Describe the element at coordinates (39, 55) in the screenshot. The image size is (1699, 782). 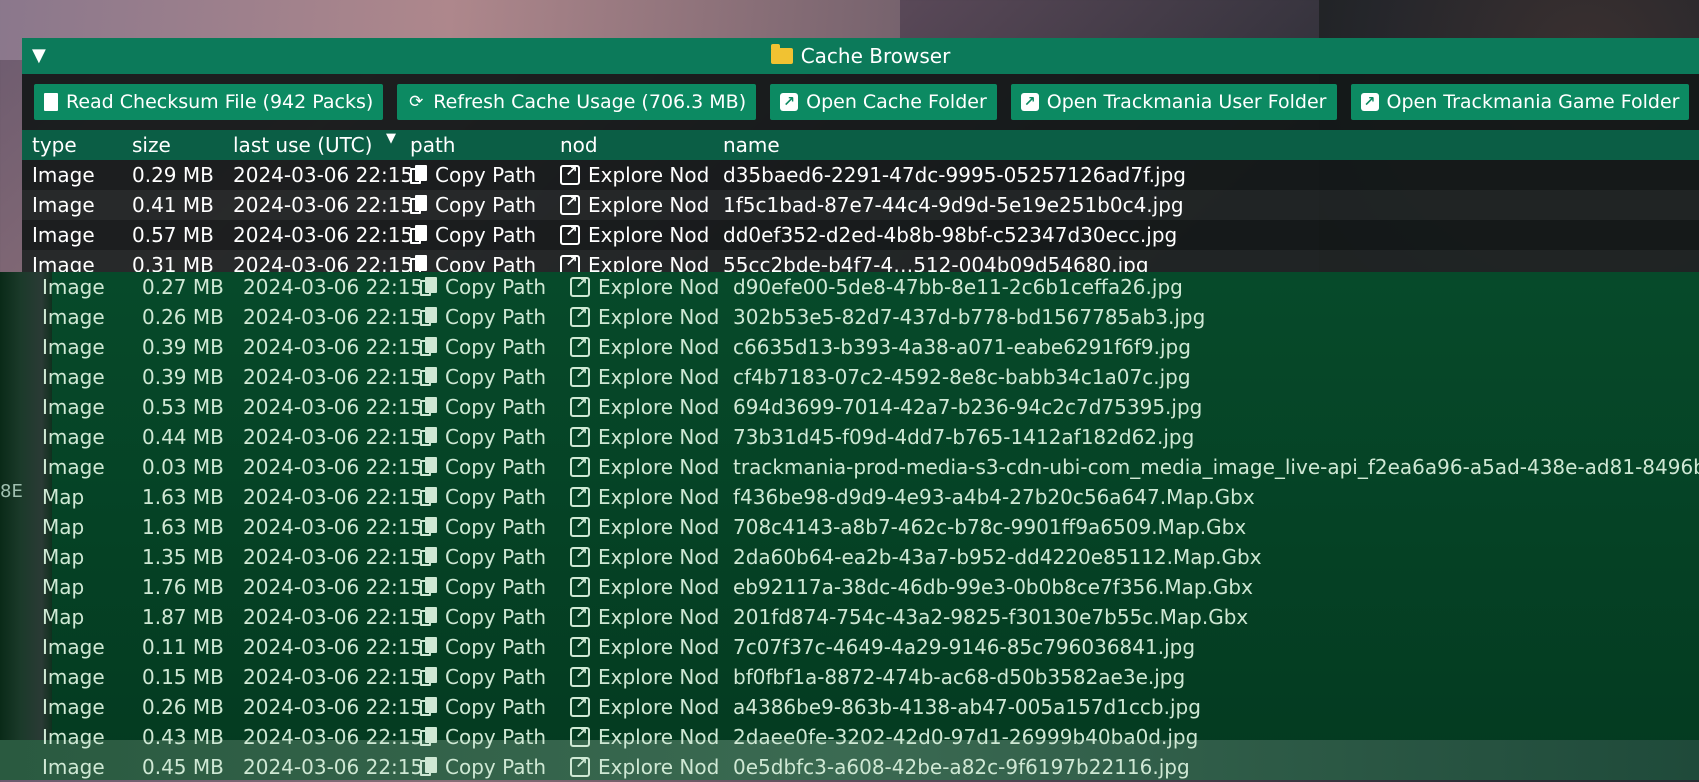
I see `collapse-triangle-icon: ▼` at that location.